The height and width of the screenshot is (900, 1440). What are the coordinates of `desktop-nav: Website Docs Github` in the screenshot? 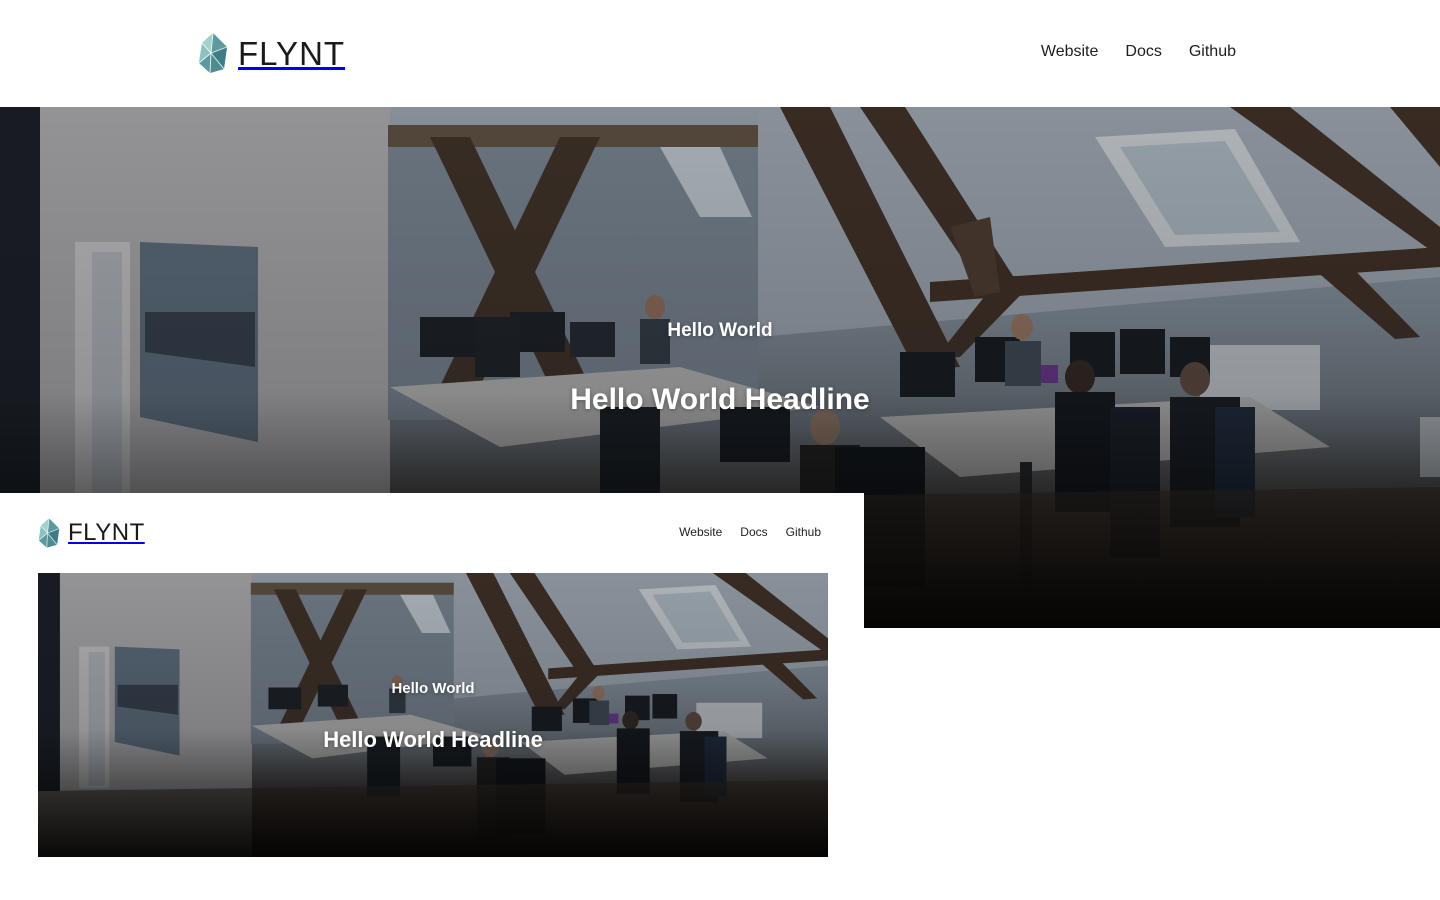 It's located at (1138, 52).